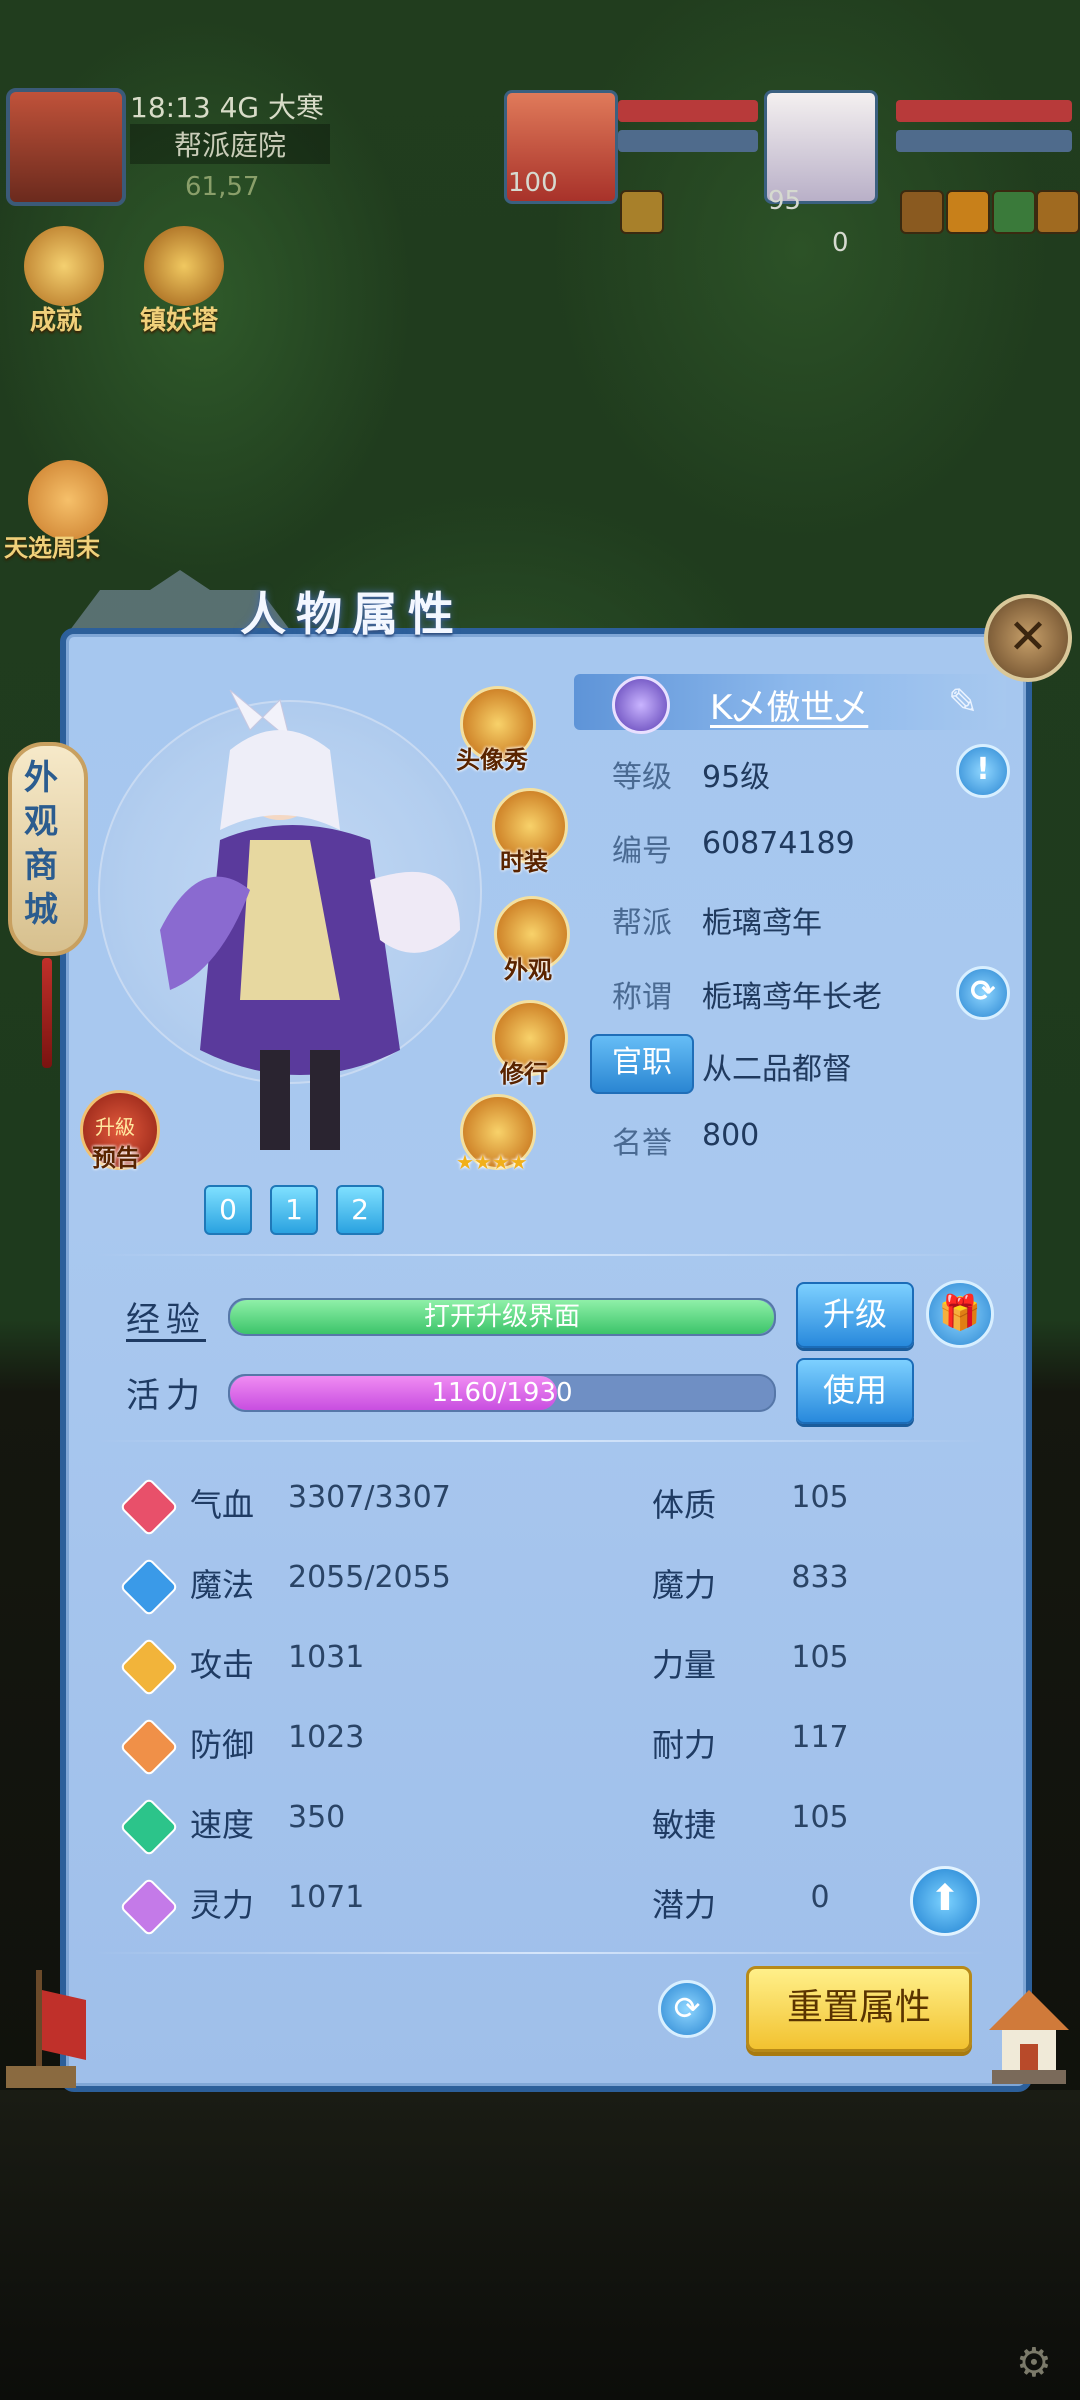 This screenshot has width=1080, height=2400. What do you see at coordinates (684, 1825) in the screenshot?
I see `attribute-label: 敏捷` at bounding box center [684, 1825].